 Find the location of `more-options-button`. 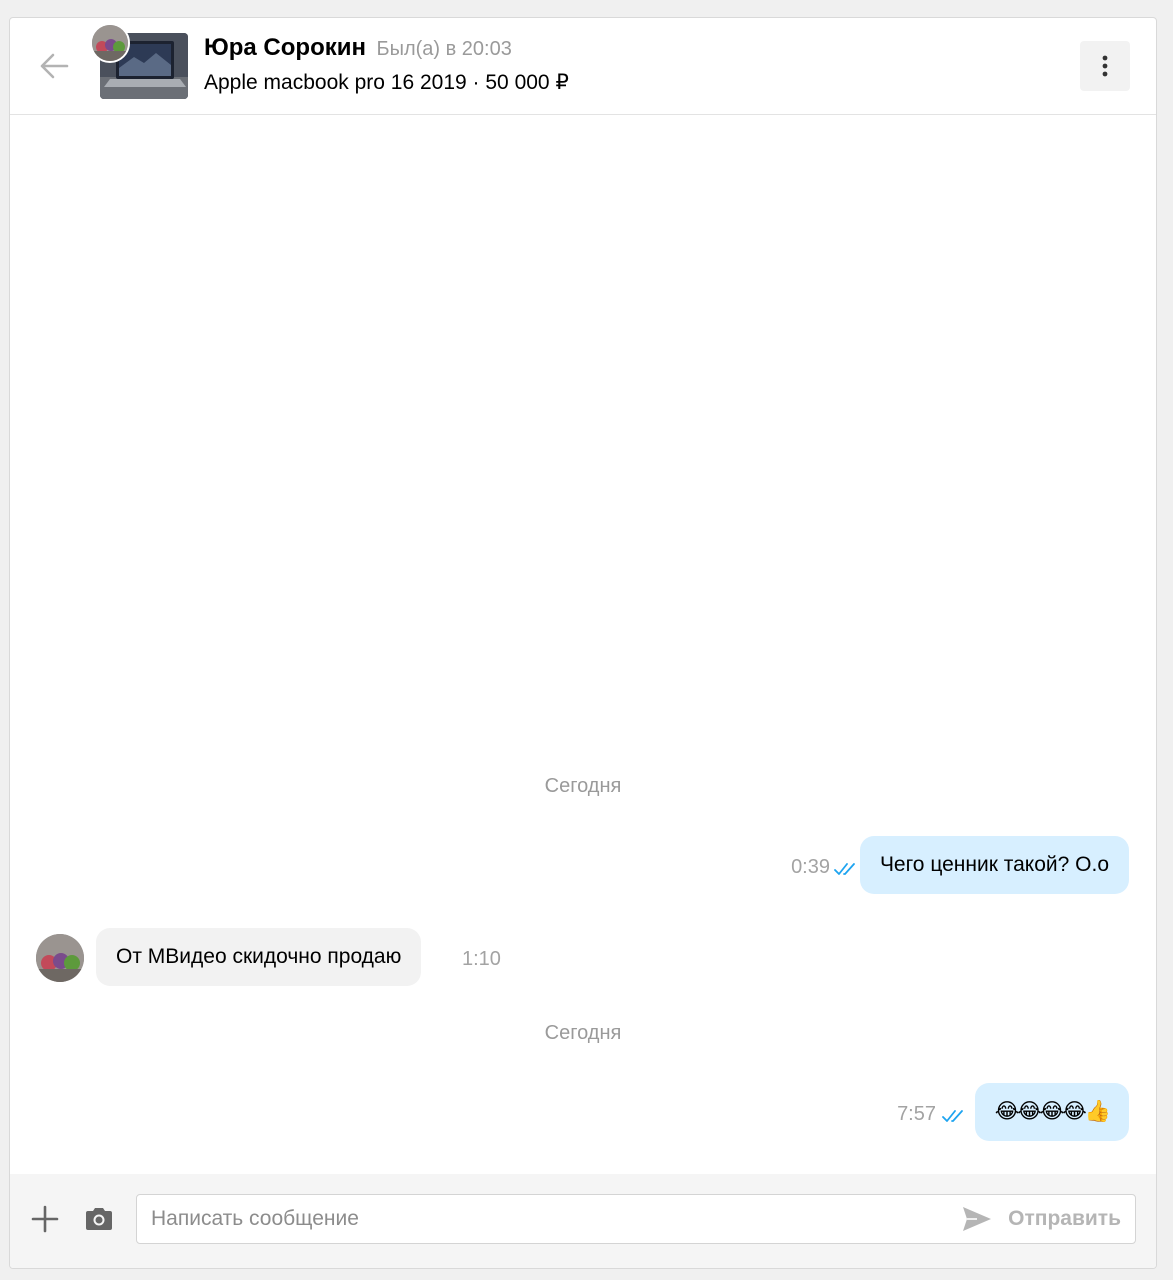

more-options-button is located at coordinates (1105, 66).